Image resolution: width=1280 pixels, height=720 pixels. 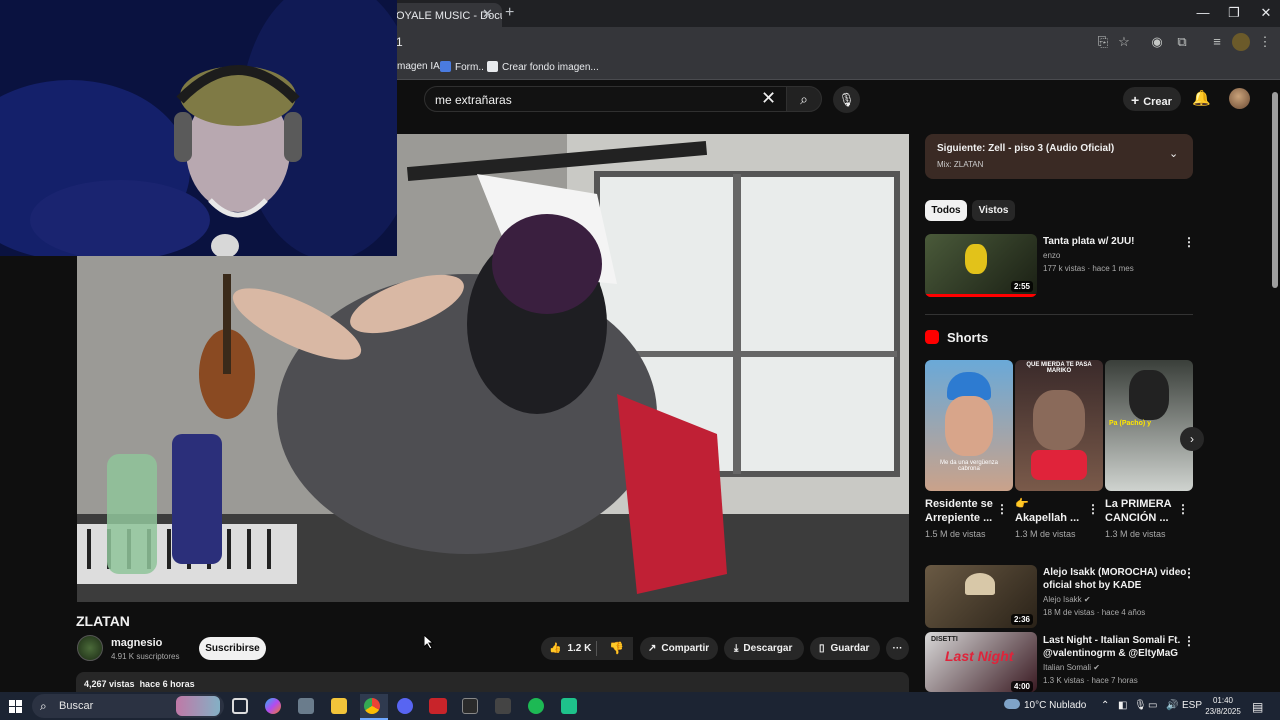 I want to click on dislike-icon: 👎, so click(x=616, y=648).